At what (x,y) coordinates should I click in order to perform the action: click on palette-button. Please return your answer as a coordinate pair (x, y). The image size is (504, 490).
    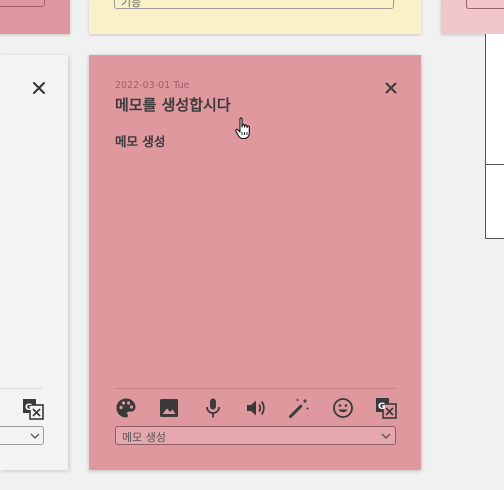
    Looking at the image, I should click on (126, 408).